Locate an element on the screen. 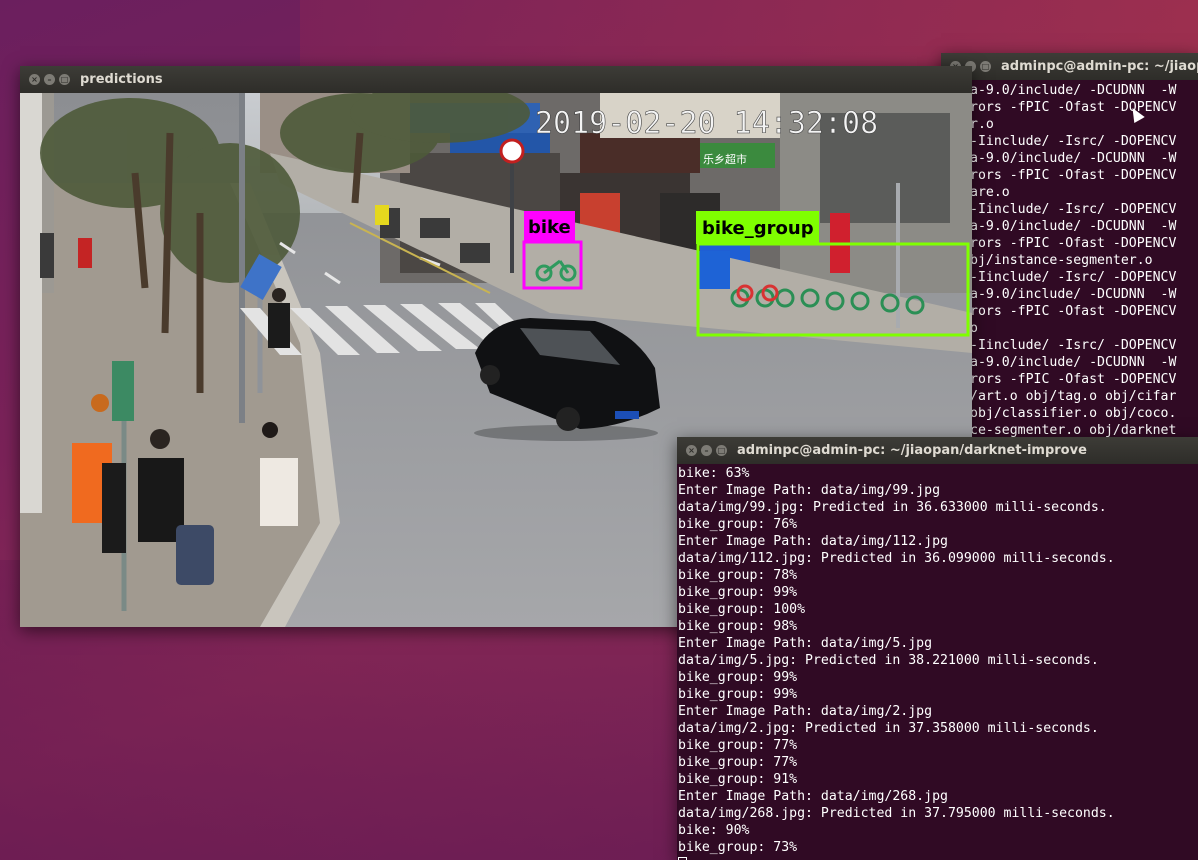 Image resolution: width=1198 pixels, height=860 pixels. terminal-line: bike_group: 76% is located at coordinates (738, 524).